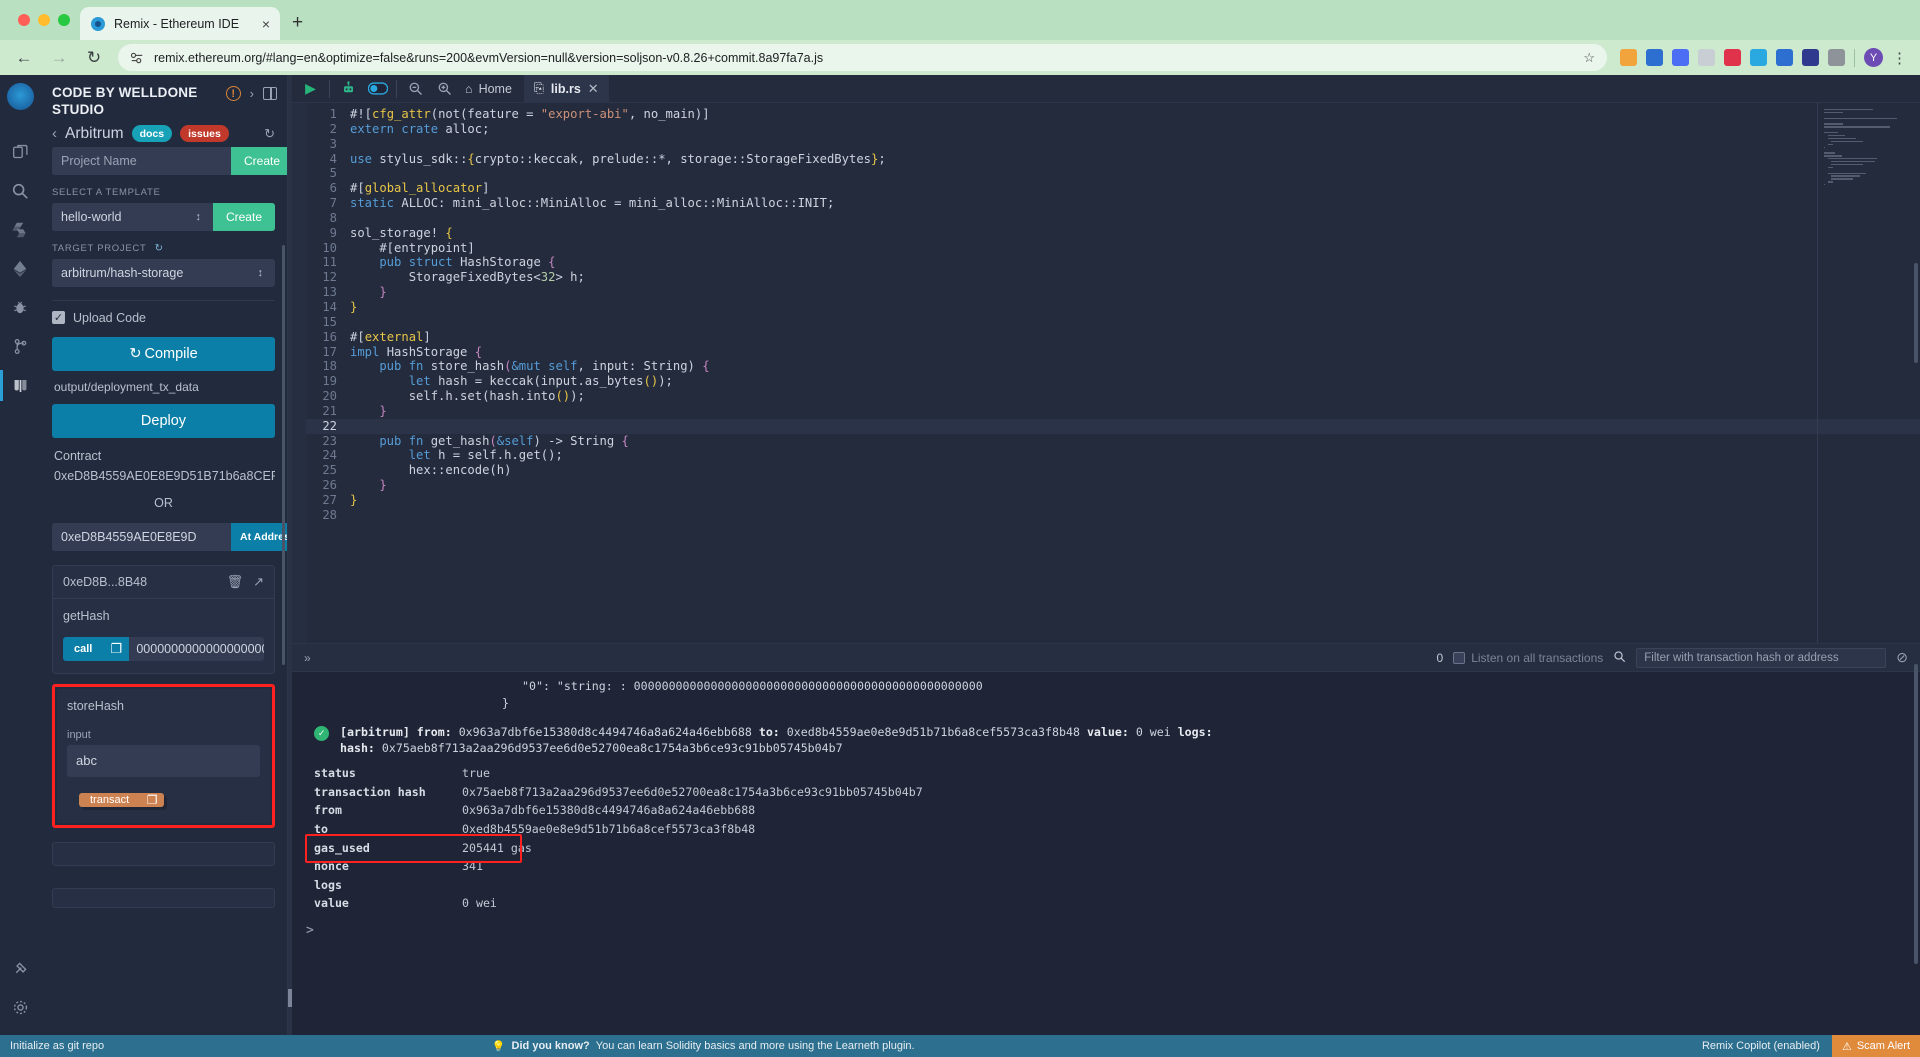 Image resolution: width=1920 pixels, height=1057 pixels. I want to click on sidebar-item-git, so click(20, 346).